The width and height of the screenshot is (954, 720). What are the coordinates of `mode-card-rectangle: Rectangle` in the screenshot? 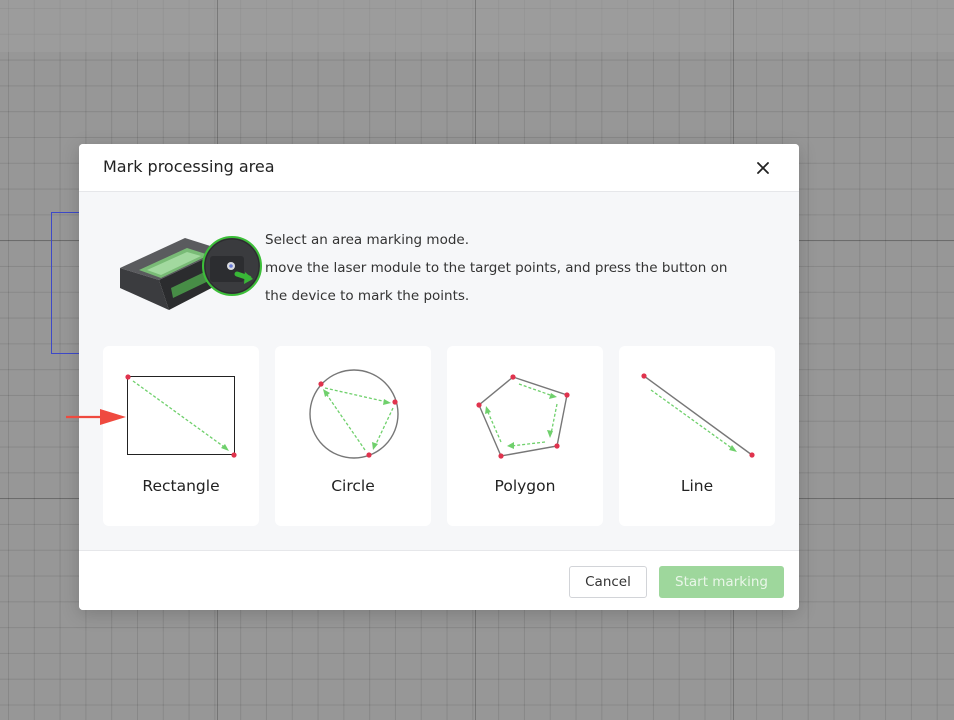 It's located at (181, 436).